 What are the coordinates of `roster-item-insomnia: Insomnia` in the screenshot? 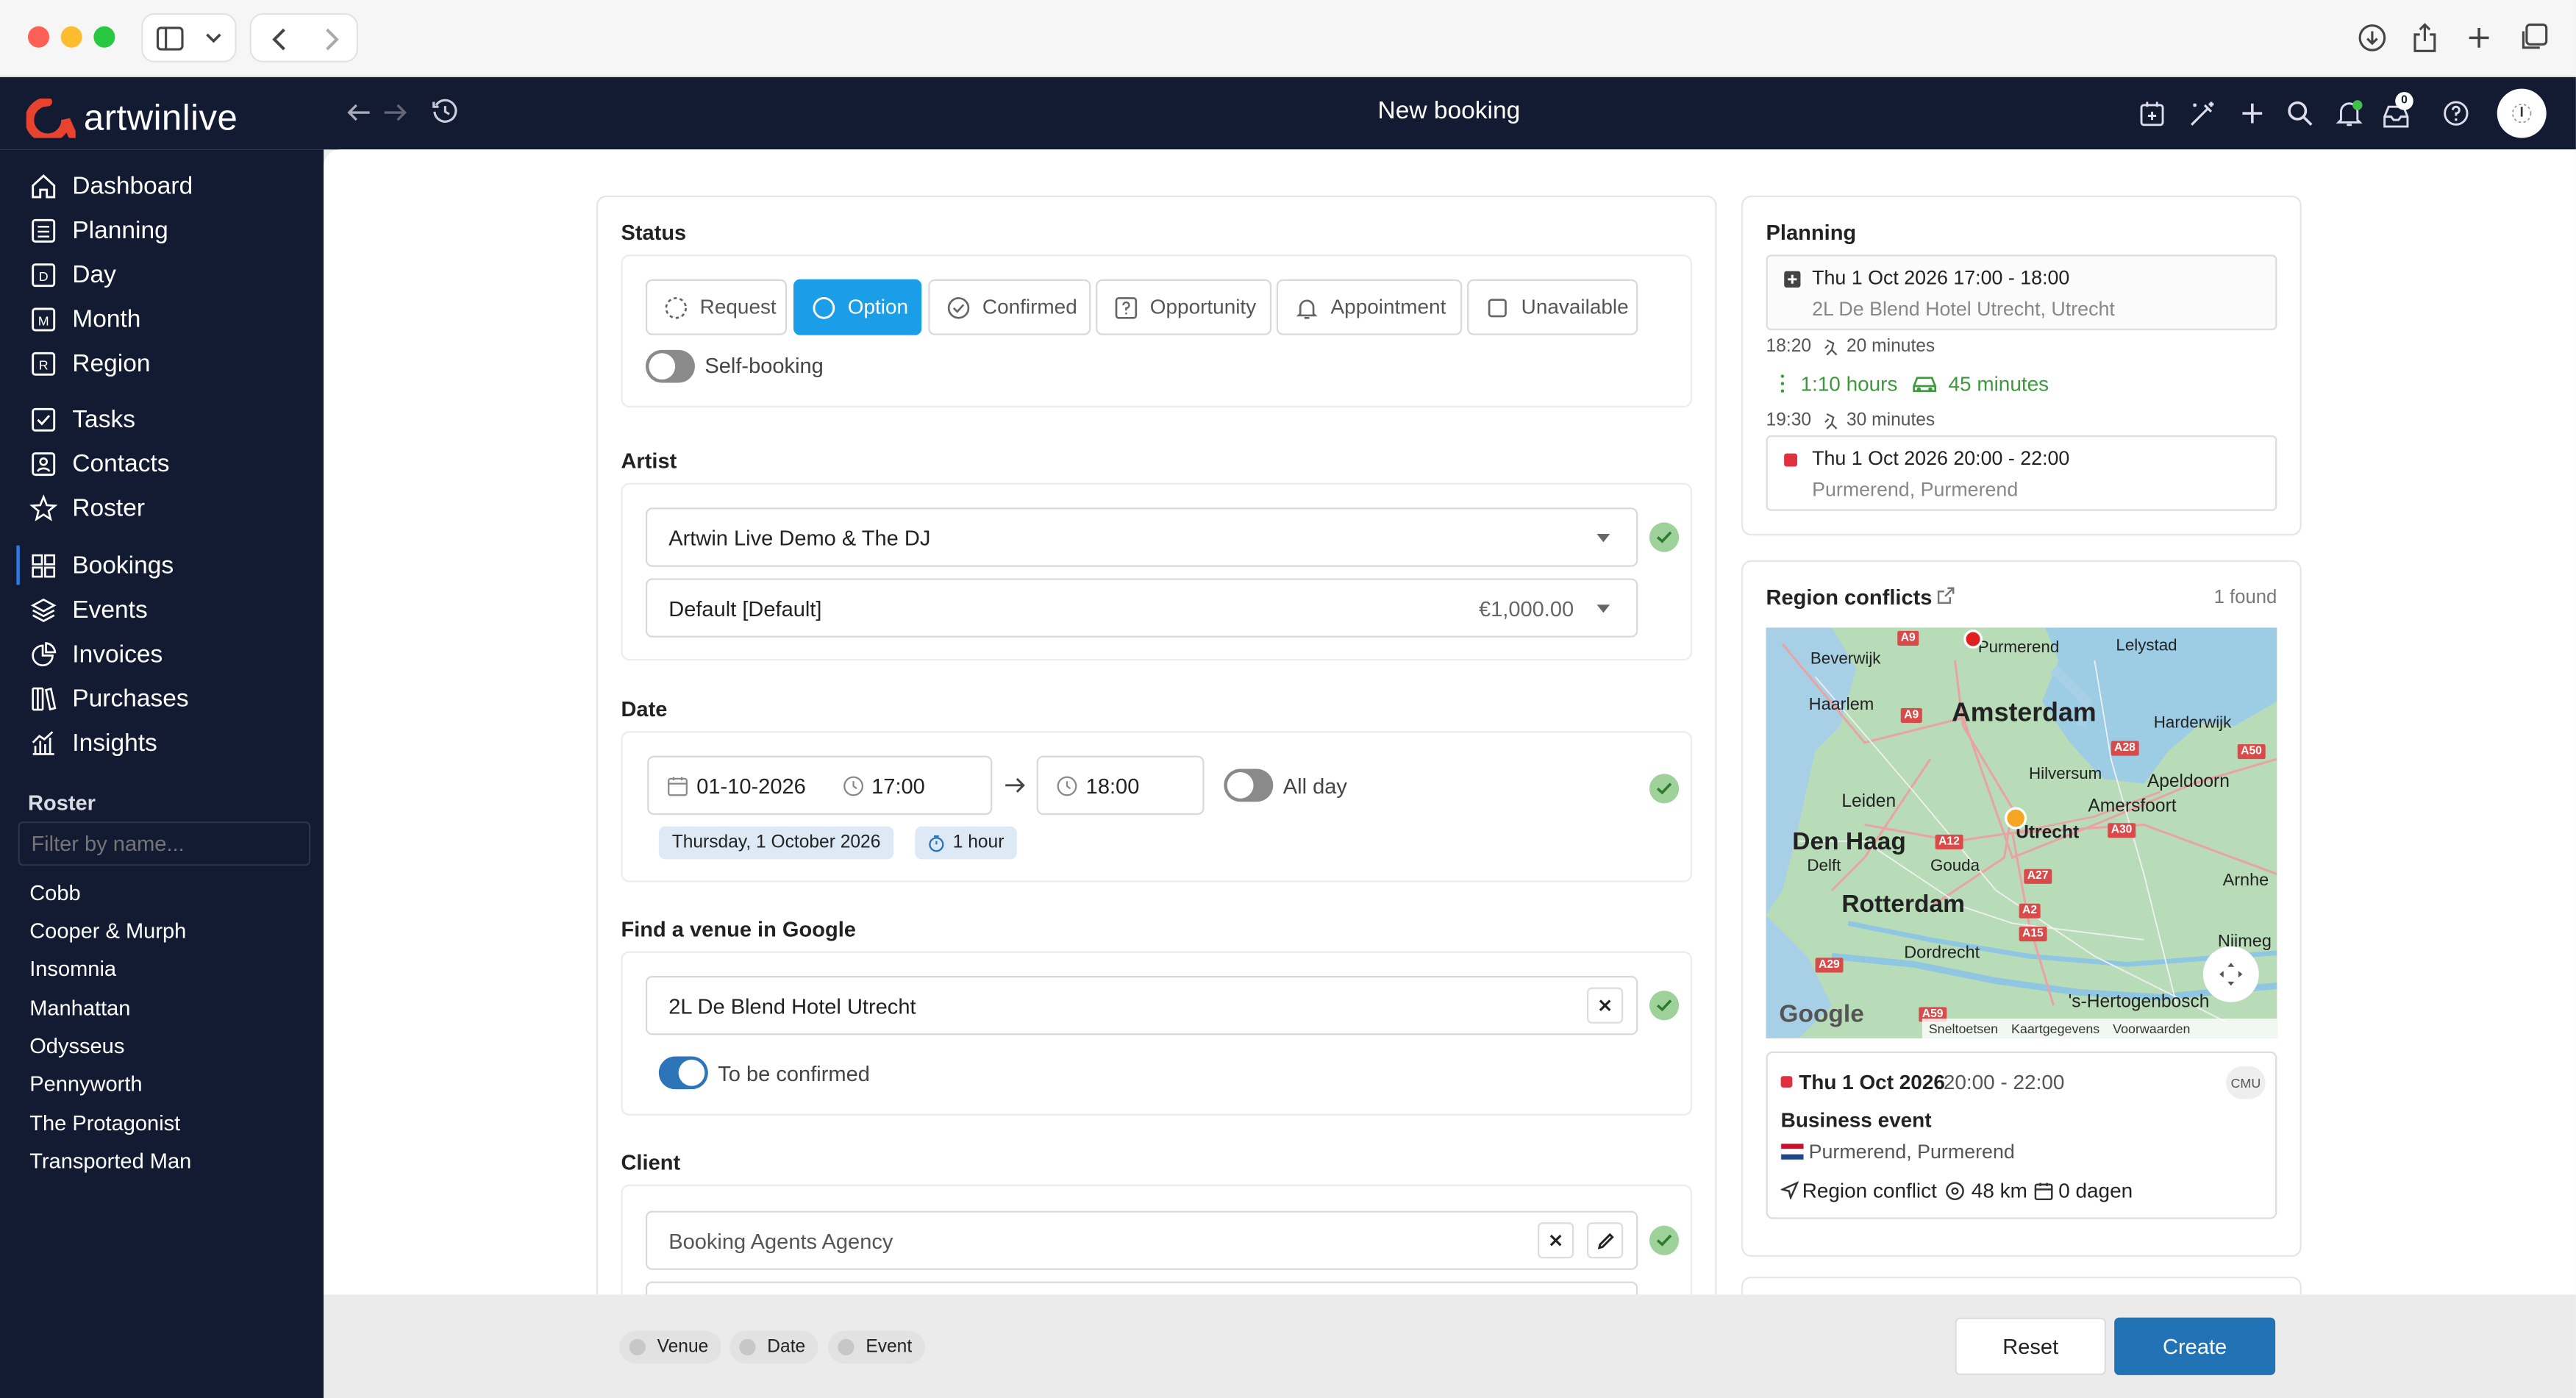 It's located at (72, 968).